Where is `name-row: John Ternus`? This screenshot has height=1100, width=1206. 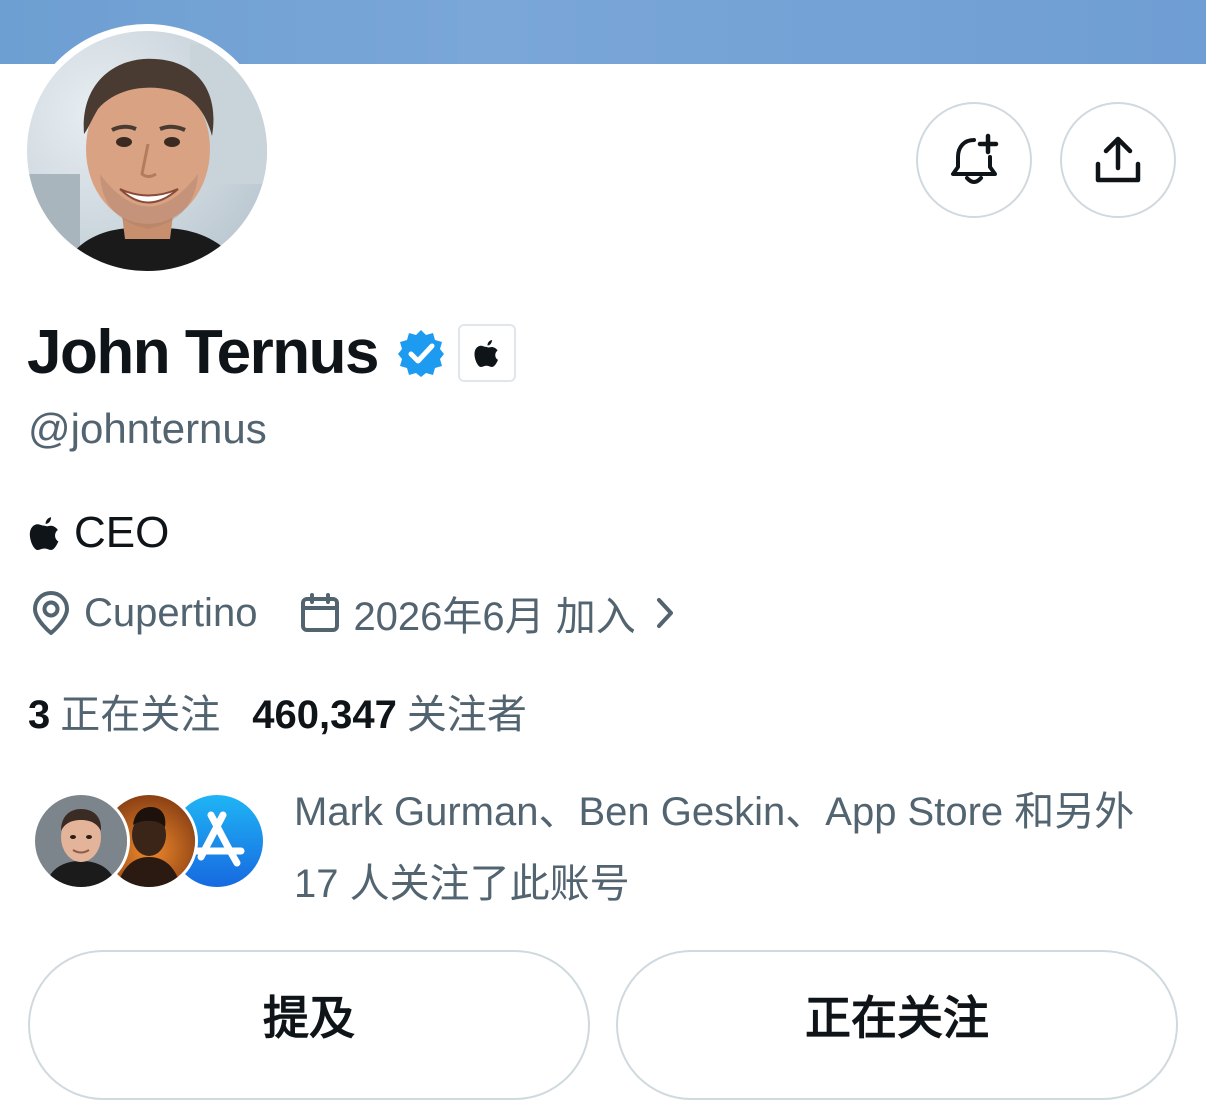
name-row: John Ternus is located at coordinates (271, 353).